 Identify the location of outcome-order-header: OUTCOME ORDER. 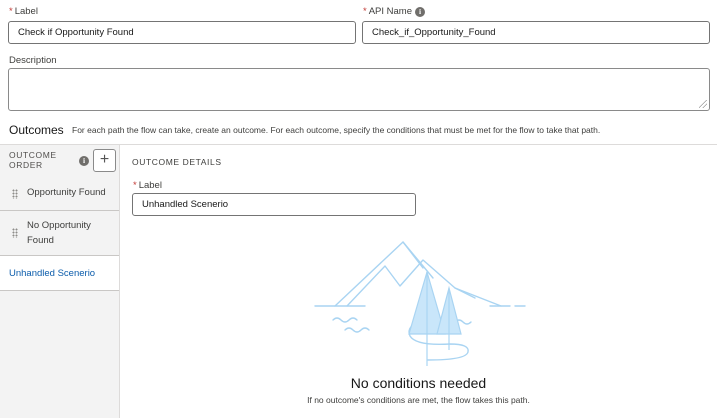
(33, 160).